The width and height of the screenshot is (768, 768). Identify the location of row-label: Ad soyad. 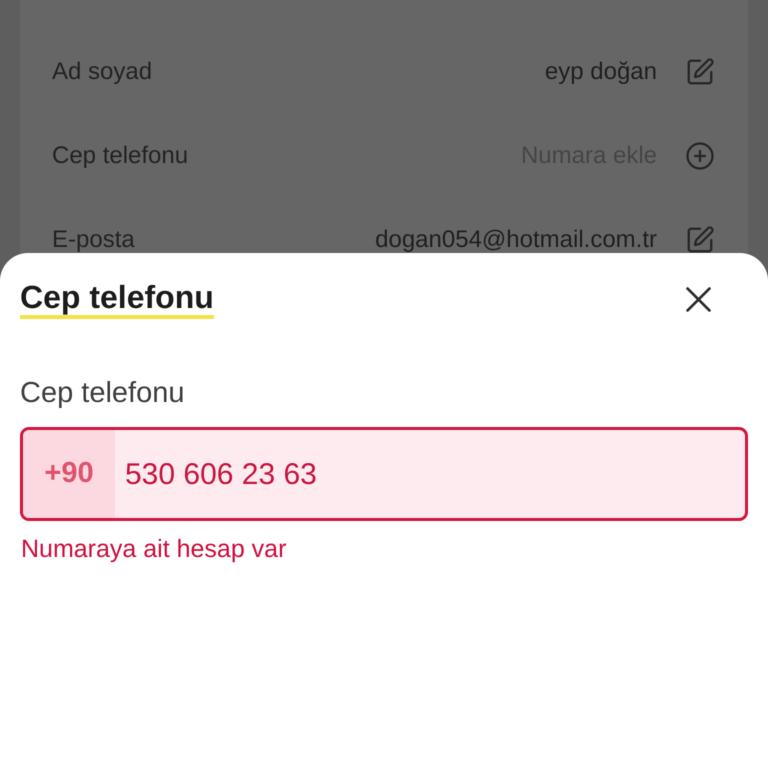
(102, 72).